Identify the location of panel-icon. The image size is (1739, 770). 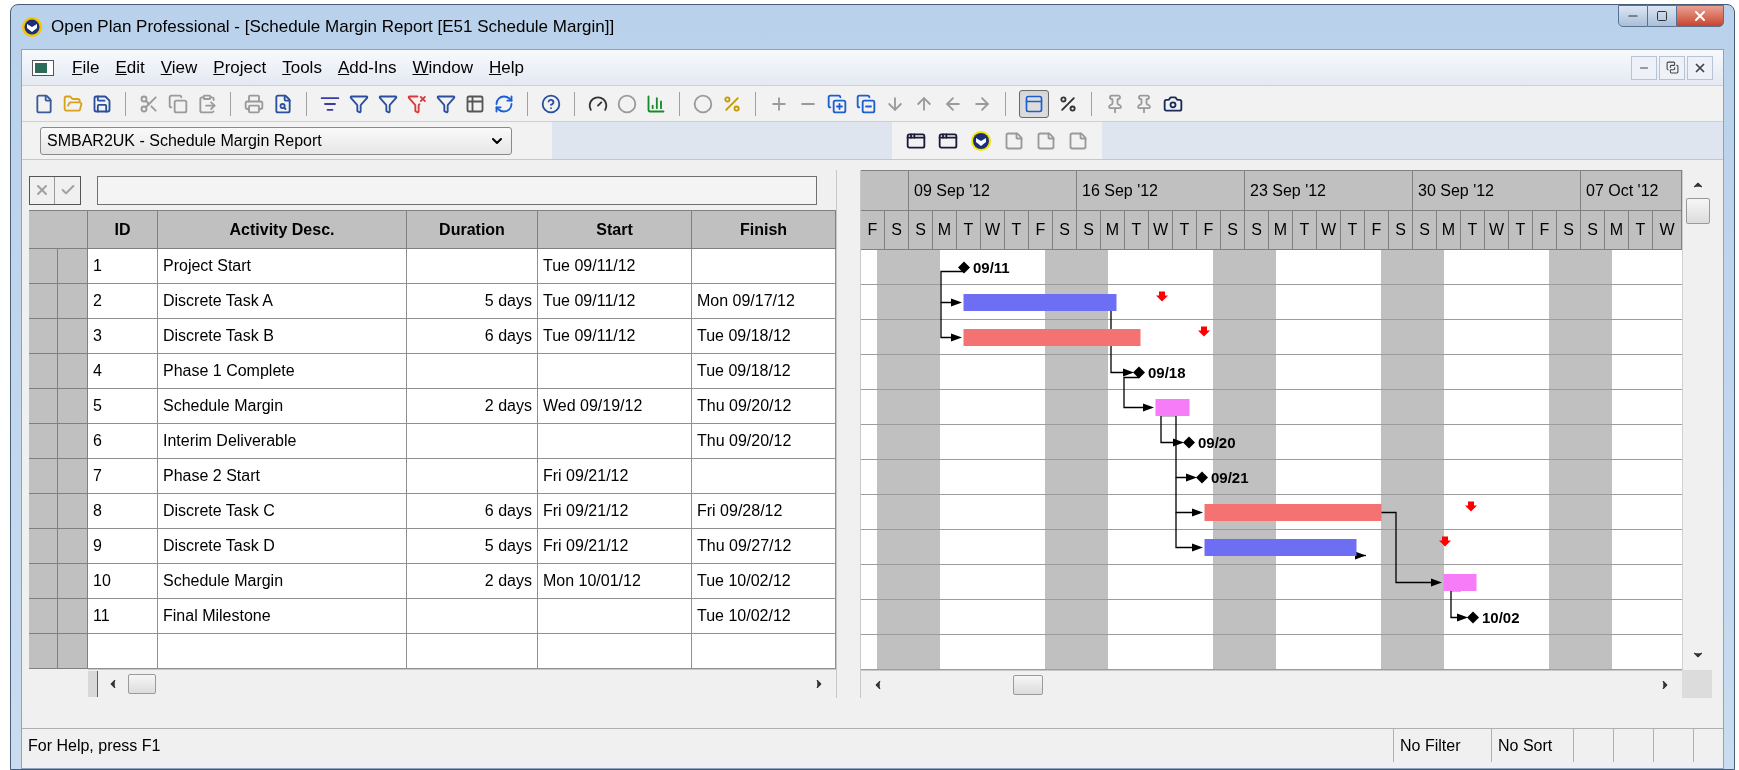
(1034, 103).